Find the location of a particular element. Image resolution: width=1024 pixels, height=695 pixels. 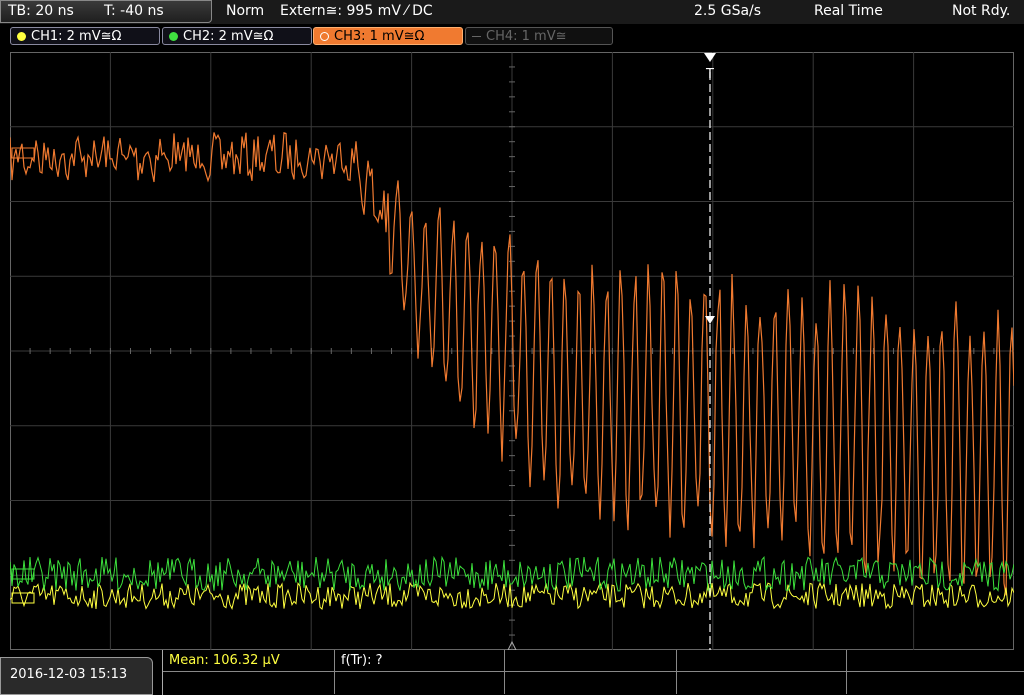

channel-3-tab: CH3: 1 mV≅Ω is located at coordinates (388, 36).